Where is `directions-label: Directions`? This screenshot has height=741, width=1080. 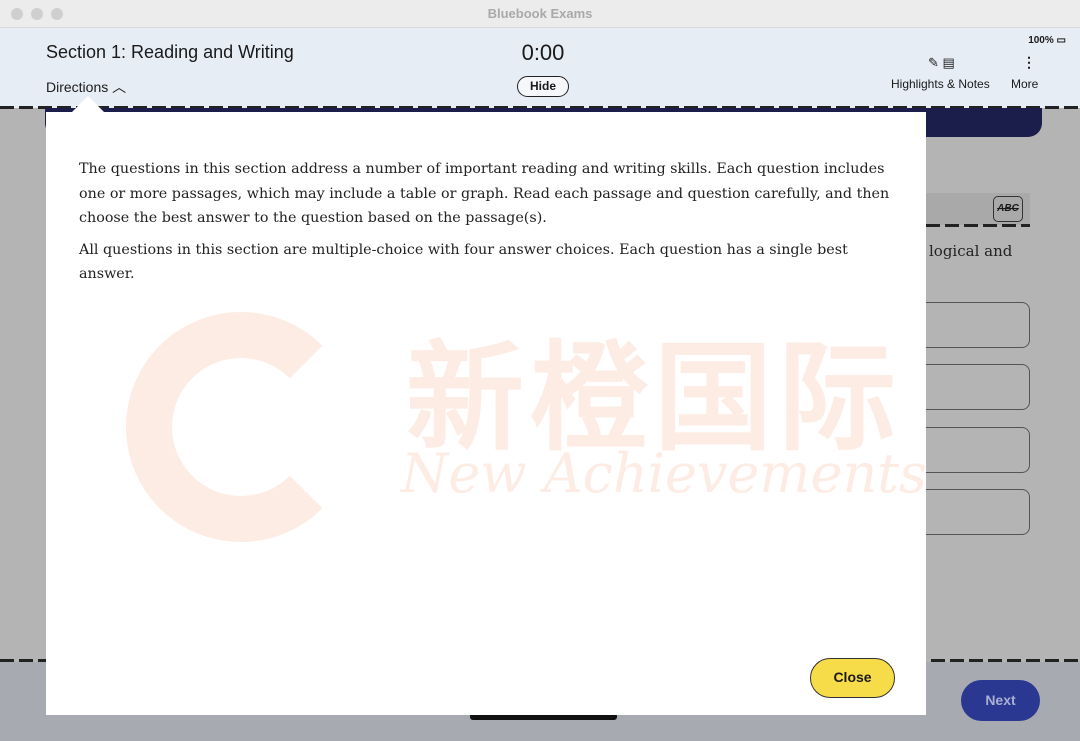 directions-label: Directions is located at coordinates (77, 87).